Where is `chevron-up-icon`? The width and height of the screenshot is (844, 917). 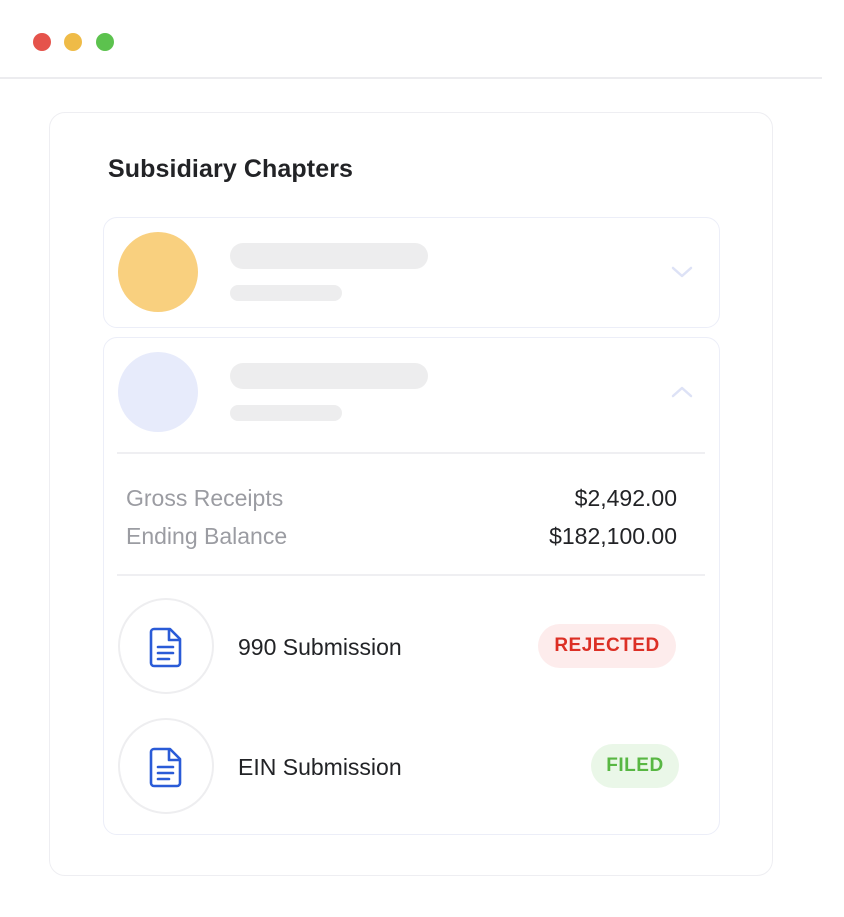
chevron-up-icon is located at coordinates (682, 392).